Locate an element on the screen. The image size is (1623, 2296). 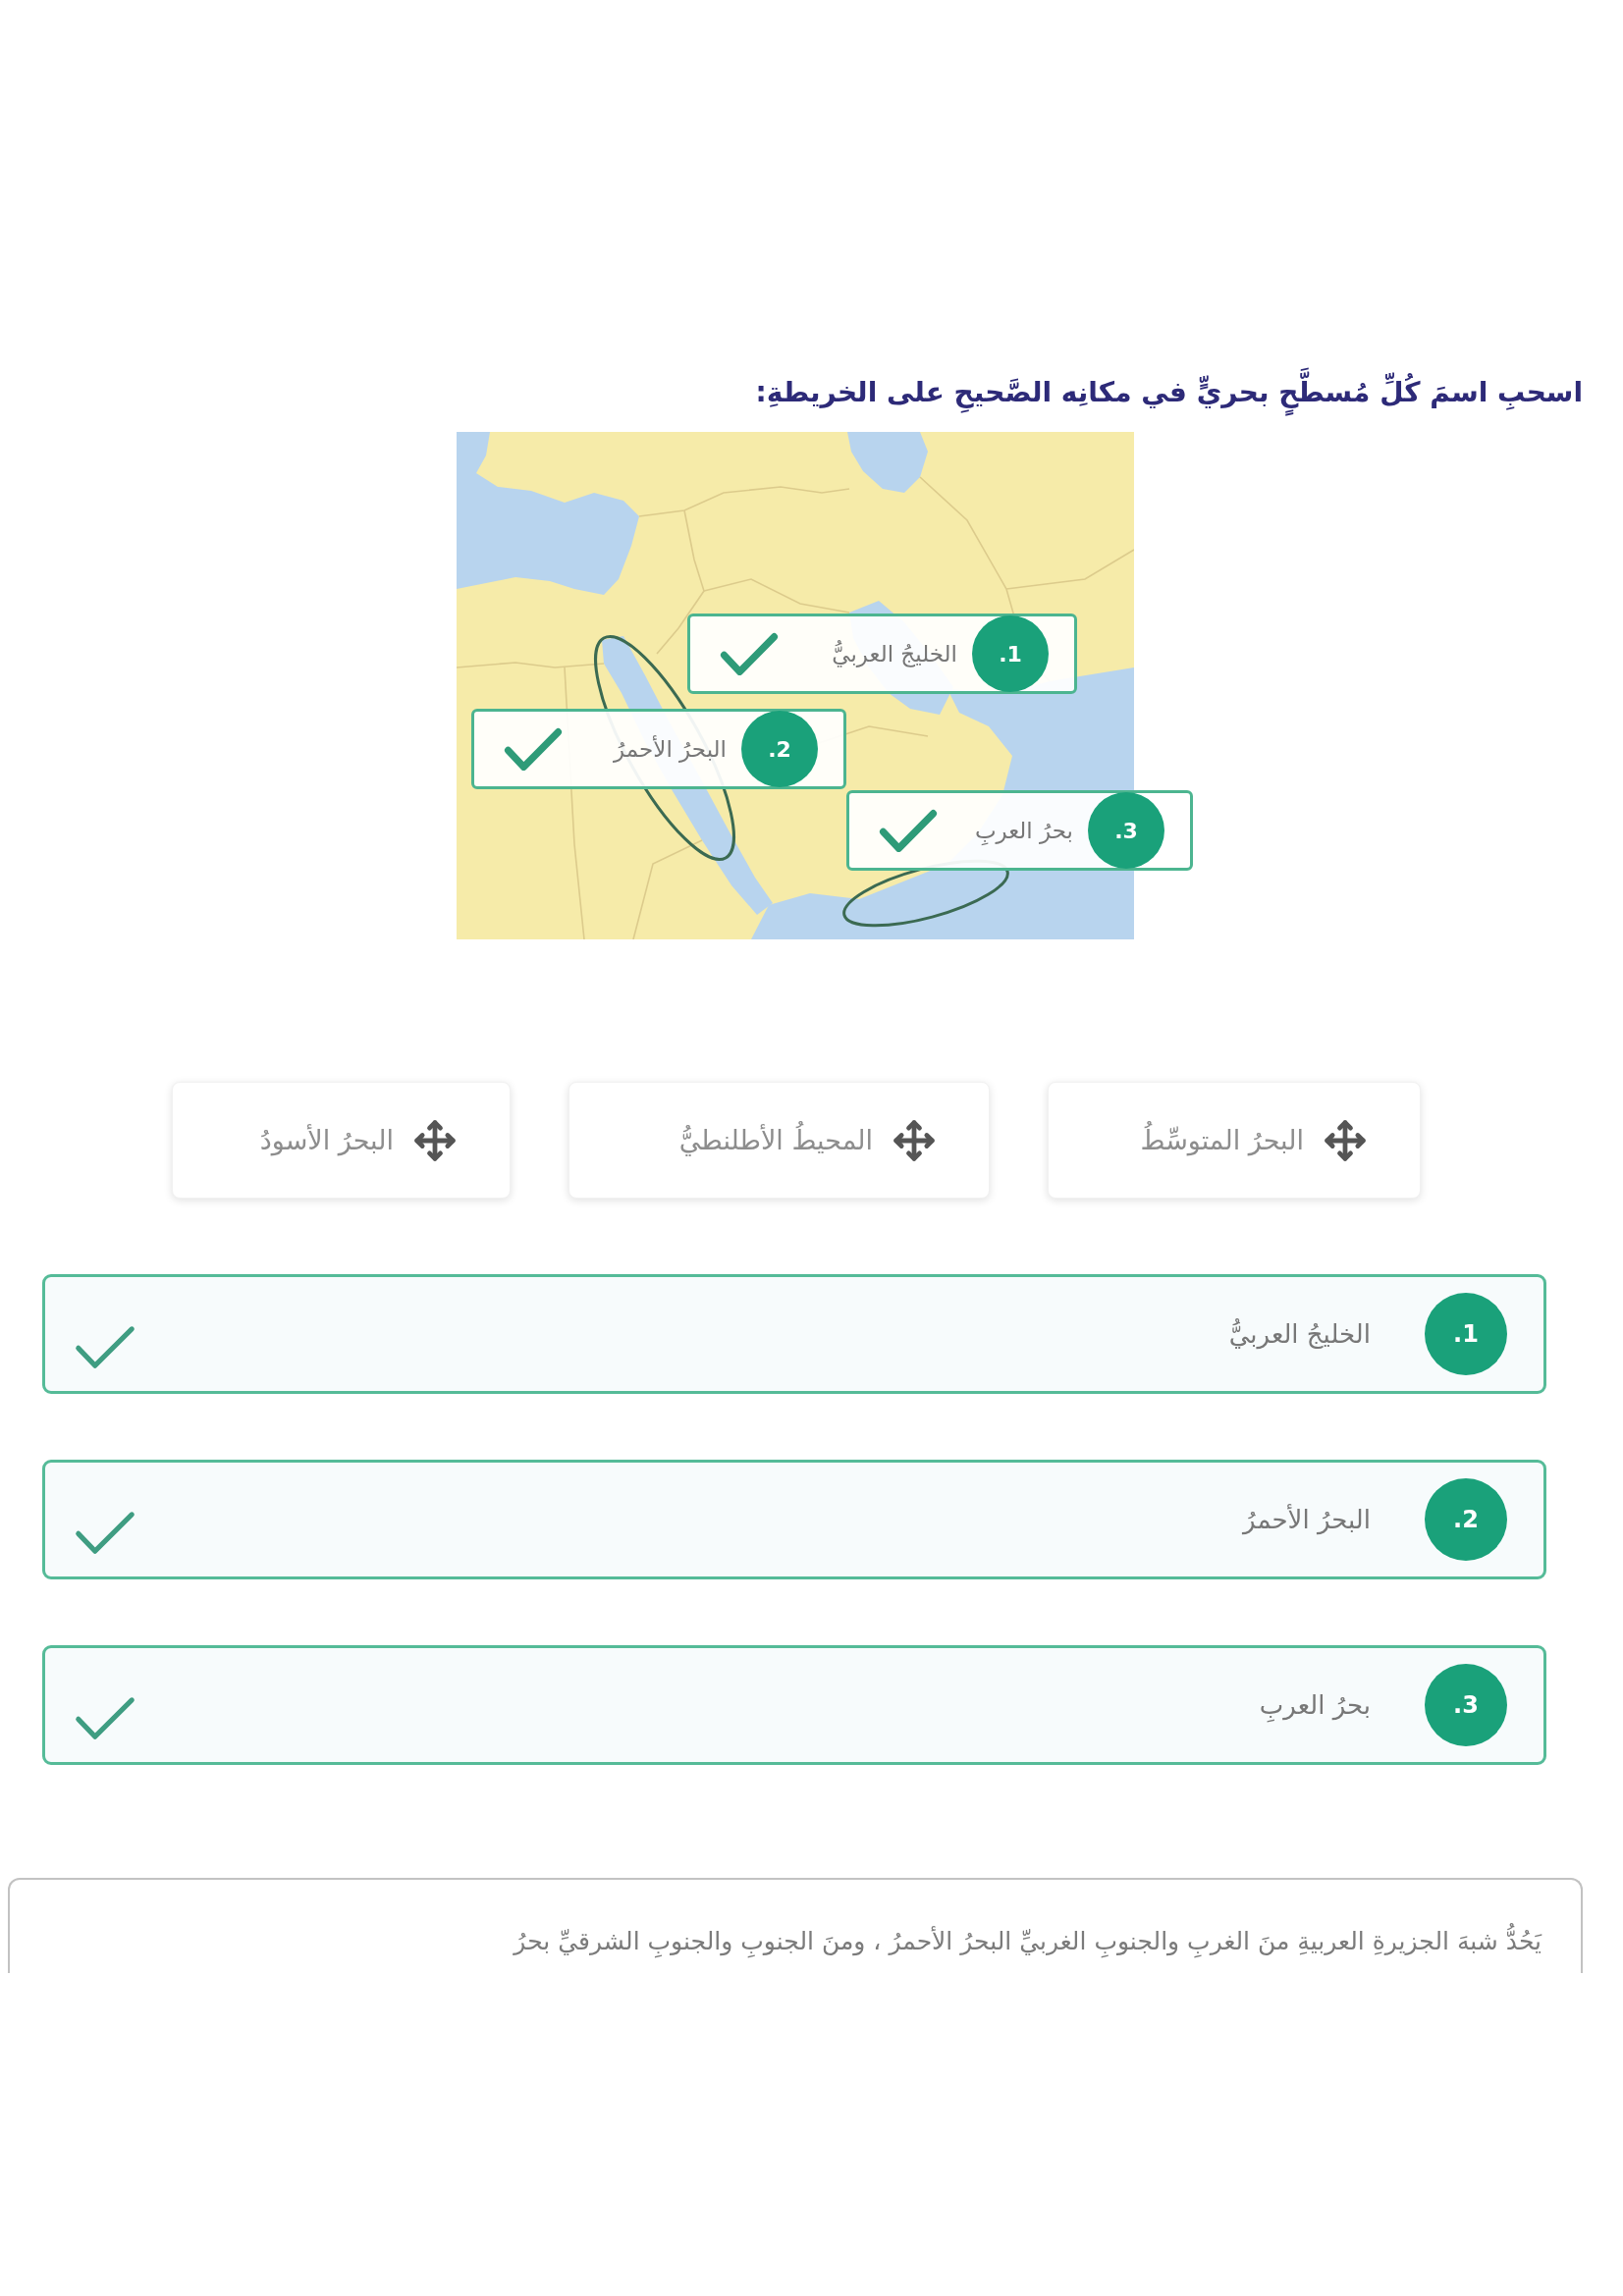
draggable-chip: البحرُ المتوسِّطُ is located at coordinates (1234, 1140).